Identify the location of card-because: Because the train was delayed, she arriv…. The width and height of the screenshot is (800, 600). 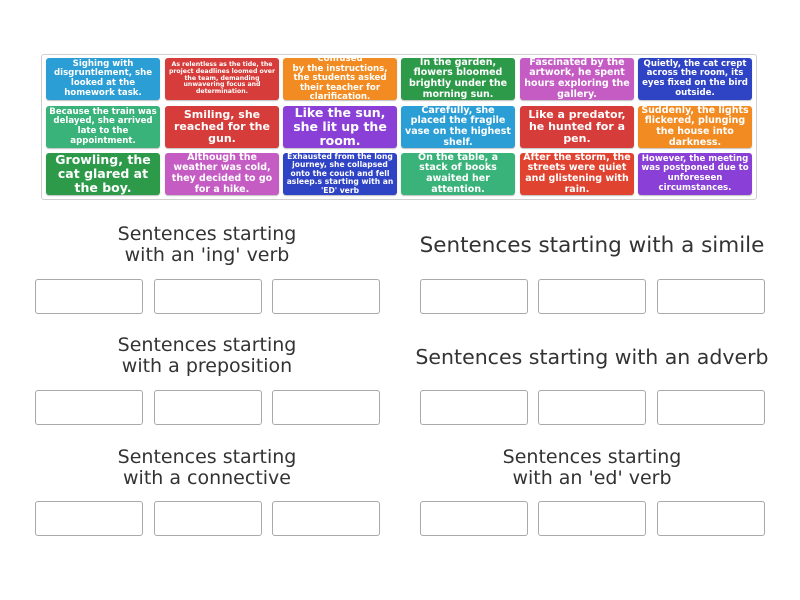
(103, 127).